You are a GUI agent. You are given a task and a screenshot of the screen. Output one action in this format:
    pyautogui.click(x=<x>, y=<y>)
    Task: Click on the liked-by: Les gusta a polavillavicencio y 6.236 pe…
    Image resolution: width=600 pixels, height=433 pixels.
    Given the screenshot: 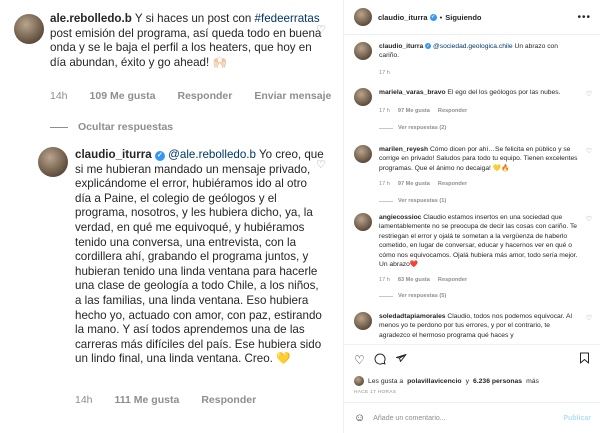 What is the action you would take?
    pyautogui.click(x=446, y=381)
    